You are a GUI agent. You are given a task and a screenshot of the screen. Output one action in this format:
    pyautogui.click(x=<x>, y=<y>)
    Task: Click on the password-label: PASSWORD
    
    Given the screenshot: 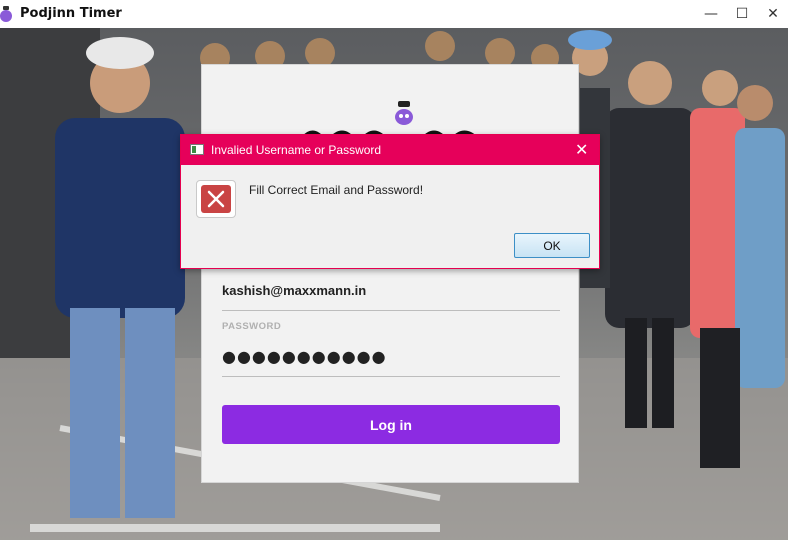 What is the action you would take?
    pyautogui.click(x=252, y=326)
    